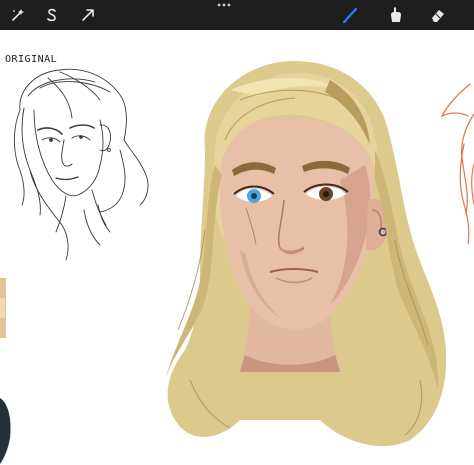 The width and height of the screenshot is (474, 465). What do you see at coordinates (88, 15) in the screenshot?
I see `transform-arrow-icon` at bounding box center [88, 15].